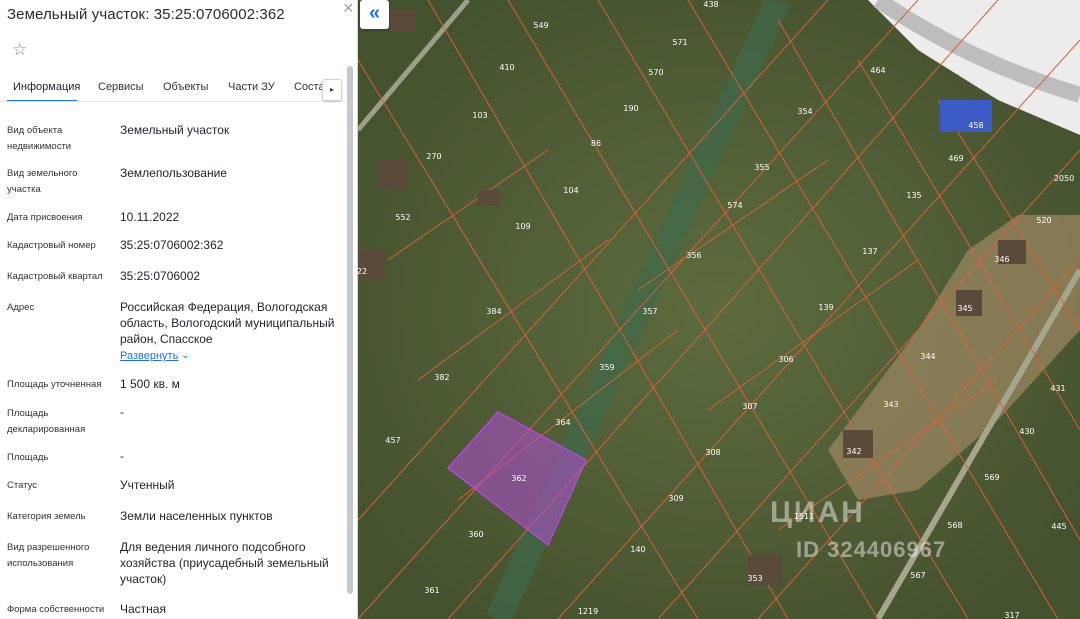  Describe the element at coordinates (122, 456) in the screenshot. I see `property-value-area: -` at that location.